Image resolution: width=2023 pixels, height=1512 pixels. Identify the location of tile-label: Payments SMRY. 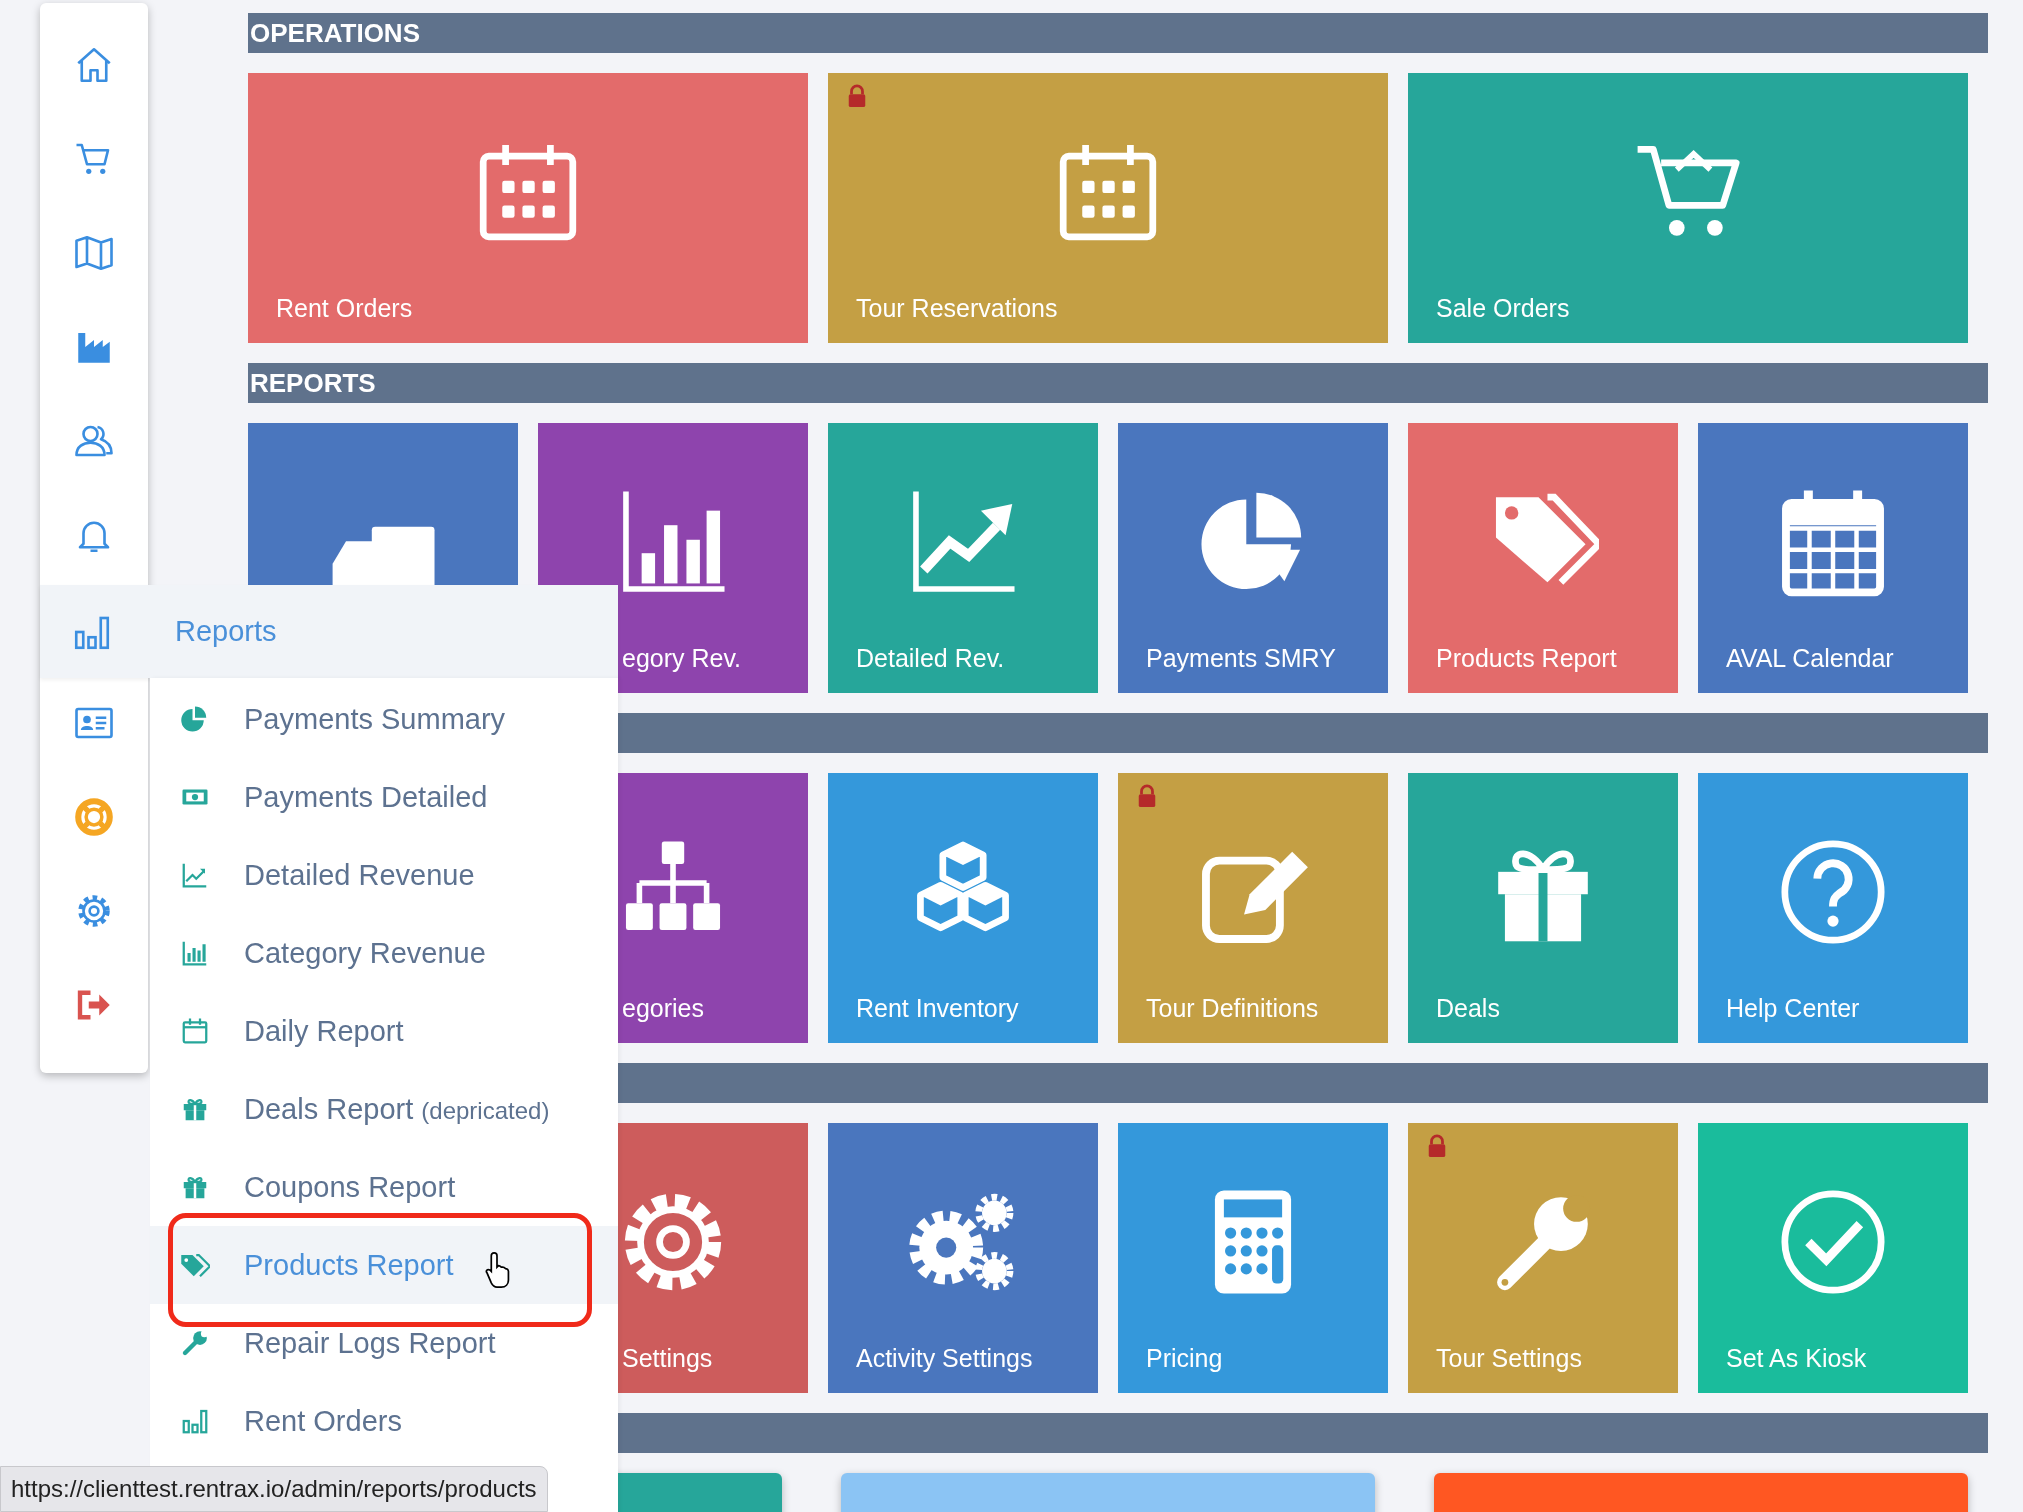
(1240, 659).